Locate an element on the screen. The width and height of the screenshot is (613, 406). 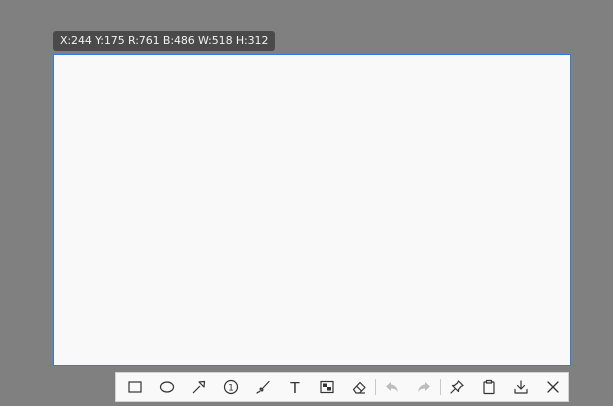
pin-icon is located at coordinates (457, 387).